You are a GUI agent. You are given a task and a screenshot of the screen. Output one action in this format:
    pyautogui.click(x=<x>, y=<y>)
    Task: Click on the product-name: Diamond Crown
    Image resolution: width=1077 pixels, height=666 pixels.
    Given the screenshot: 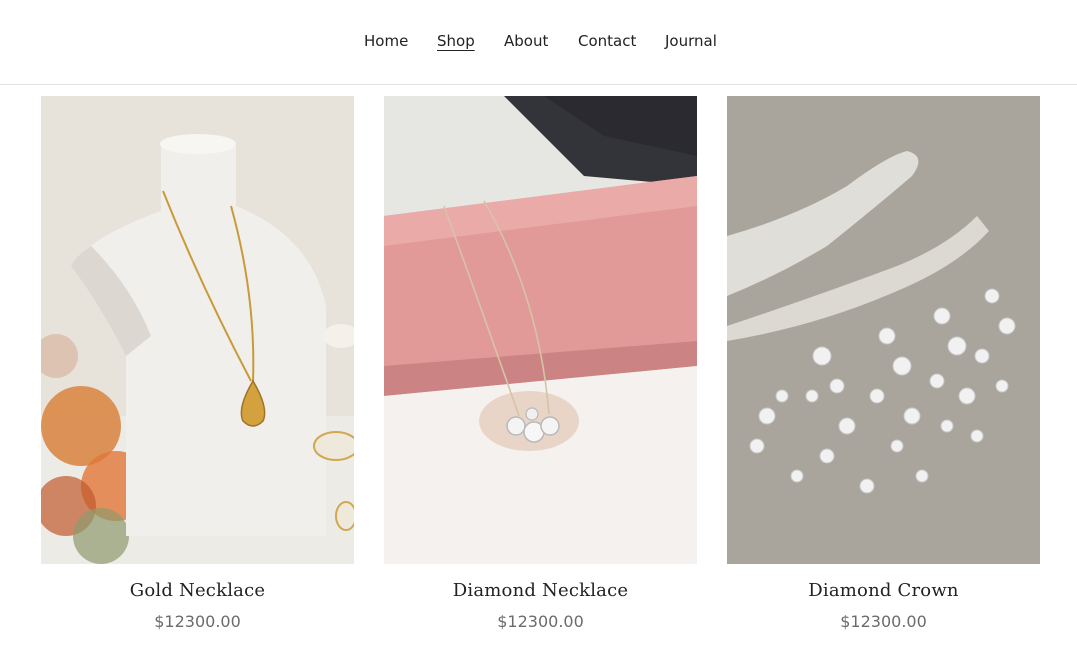 What is the action you would take?
    pyautogui.click(x=883, y=591)
    